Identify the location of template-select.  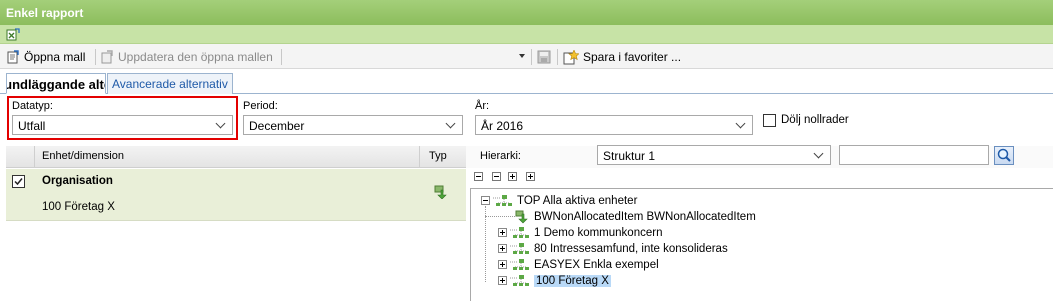
(407, 57).